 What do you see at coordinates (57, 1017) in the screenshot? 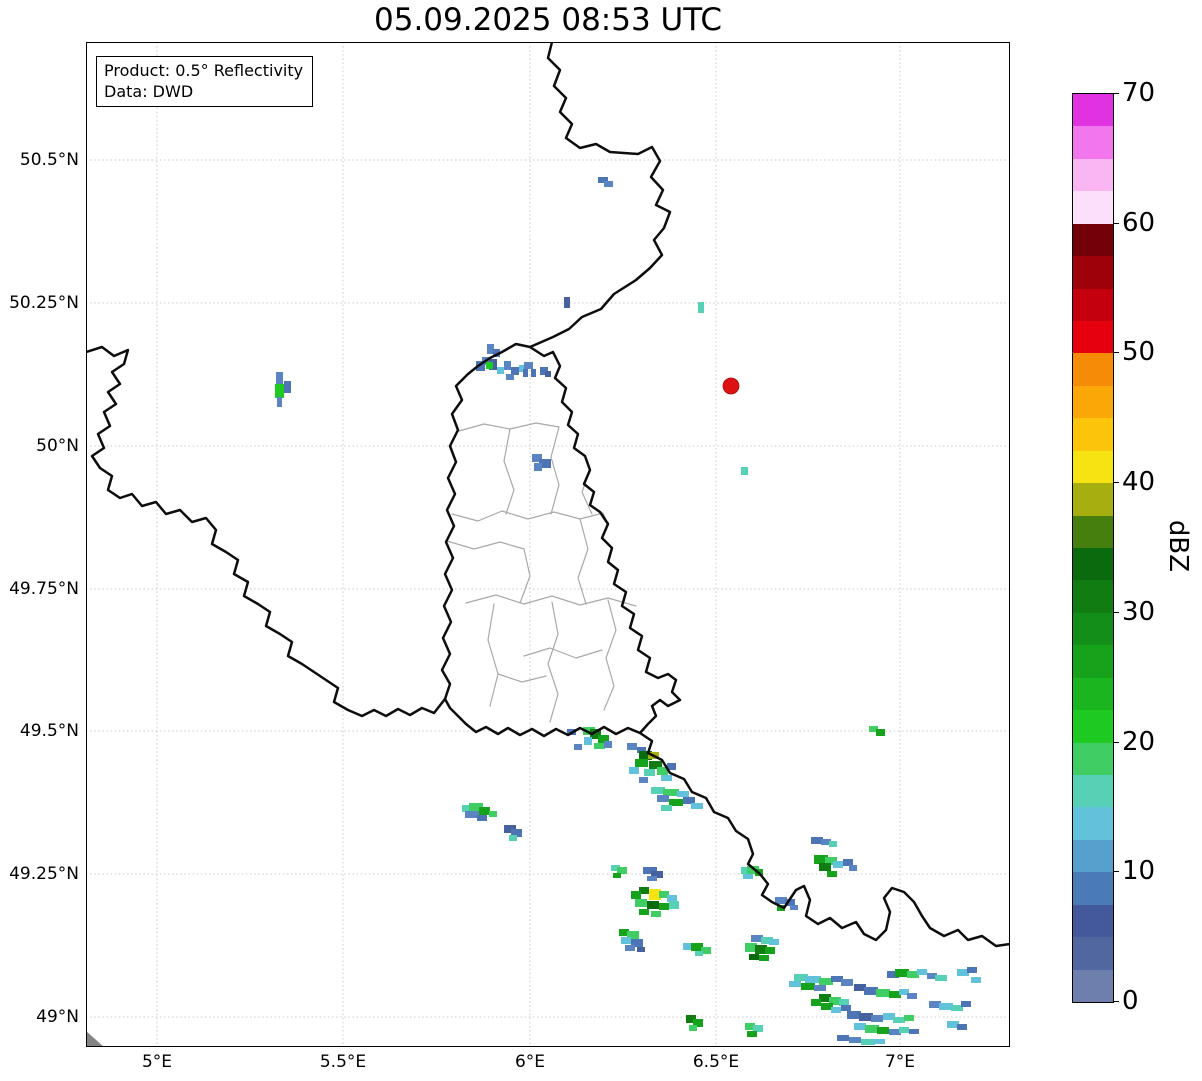
I see `y-tick-label: 49°N` at bounding box center [57, 1017].